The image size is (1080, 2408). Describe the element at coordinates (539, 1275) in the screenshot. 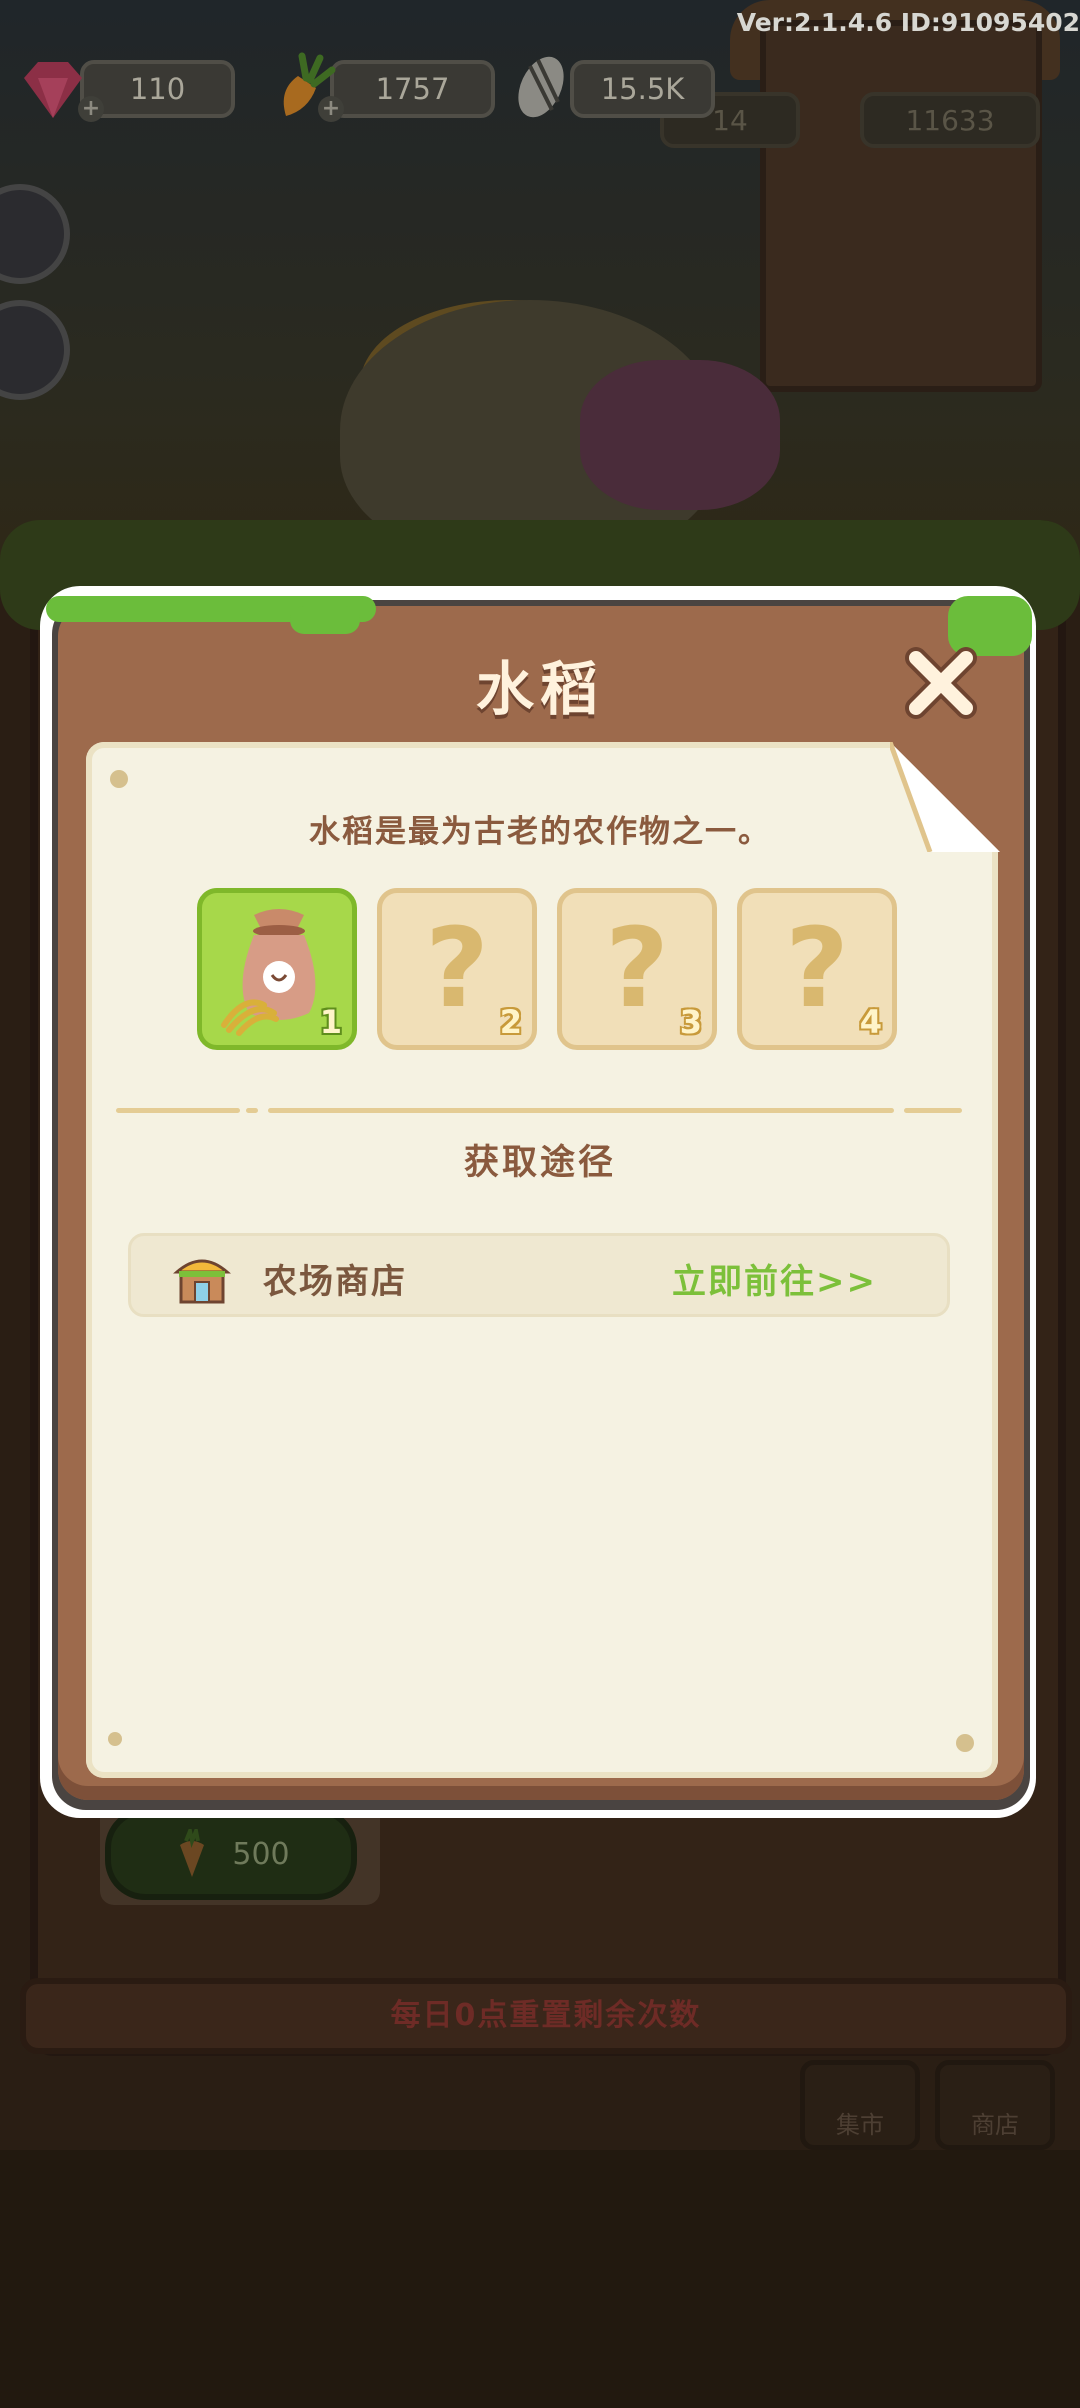

I see `source-farm-shop-row: 农场商店 立即前往>>` at that location.